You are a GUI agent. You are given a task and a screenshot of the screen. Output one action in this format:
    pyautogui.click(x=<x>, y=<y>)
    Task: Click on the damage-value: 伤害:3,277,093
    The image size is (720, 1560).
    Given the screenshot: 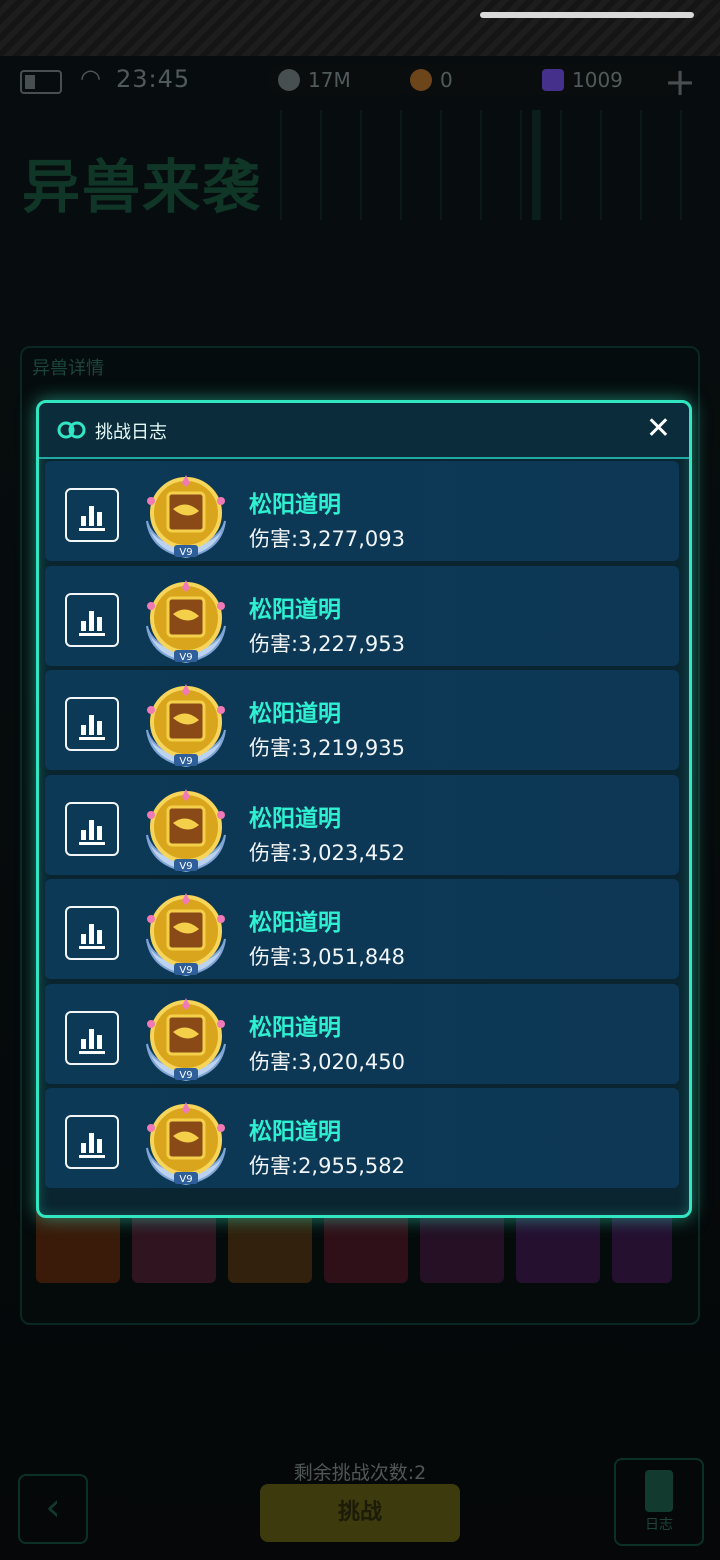 What is the action you would take?
    pyautogui.click(x=327, y=539)
    